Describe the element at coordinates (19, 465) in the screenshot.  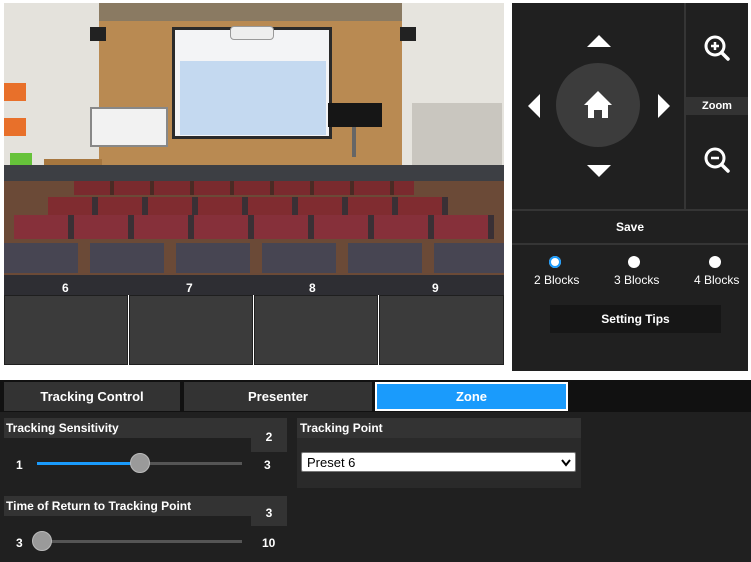
I see `sensitivity-min: 1` at that location.